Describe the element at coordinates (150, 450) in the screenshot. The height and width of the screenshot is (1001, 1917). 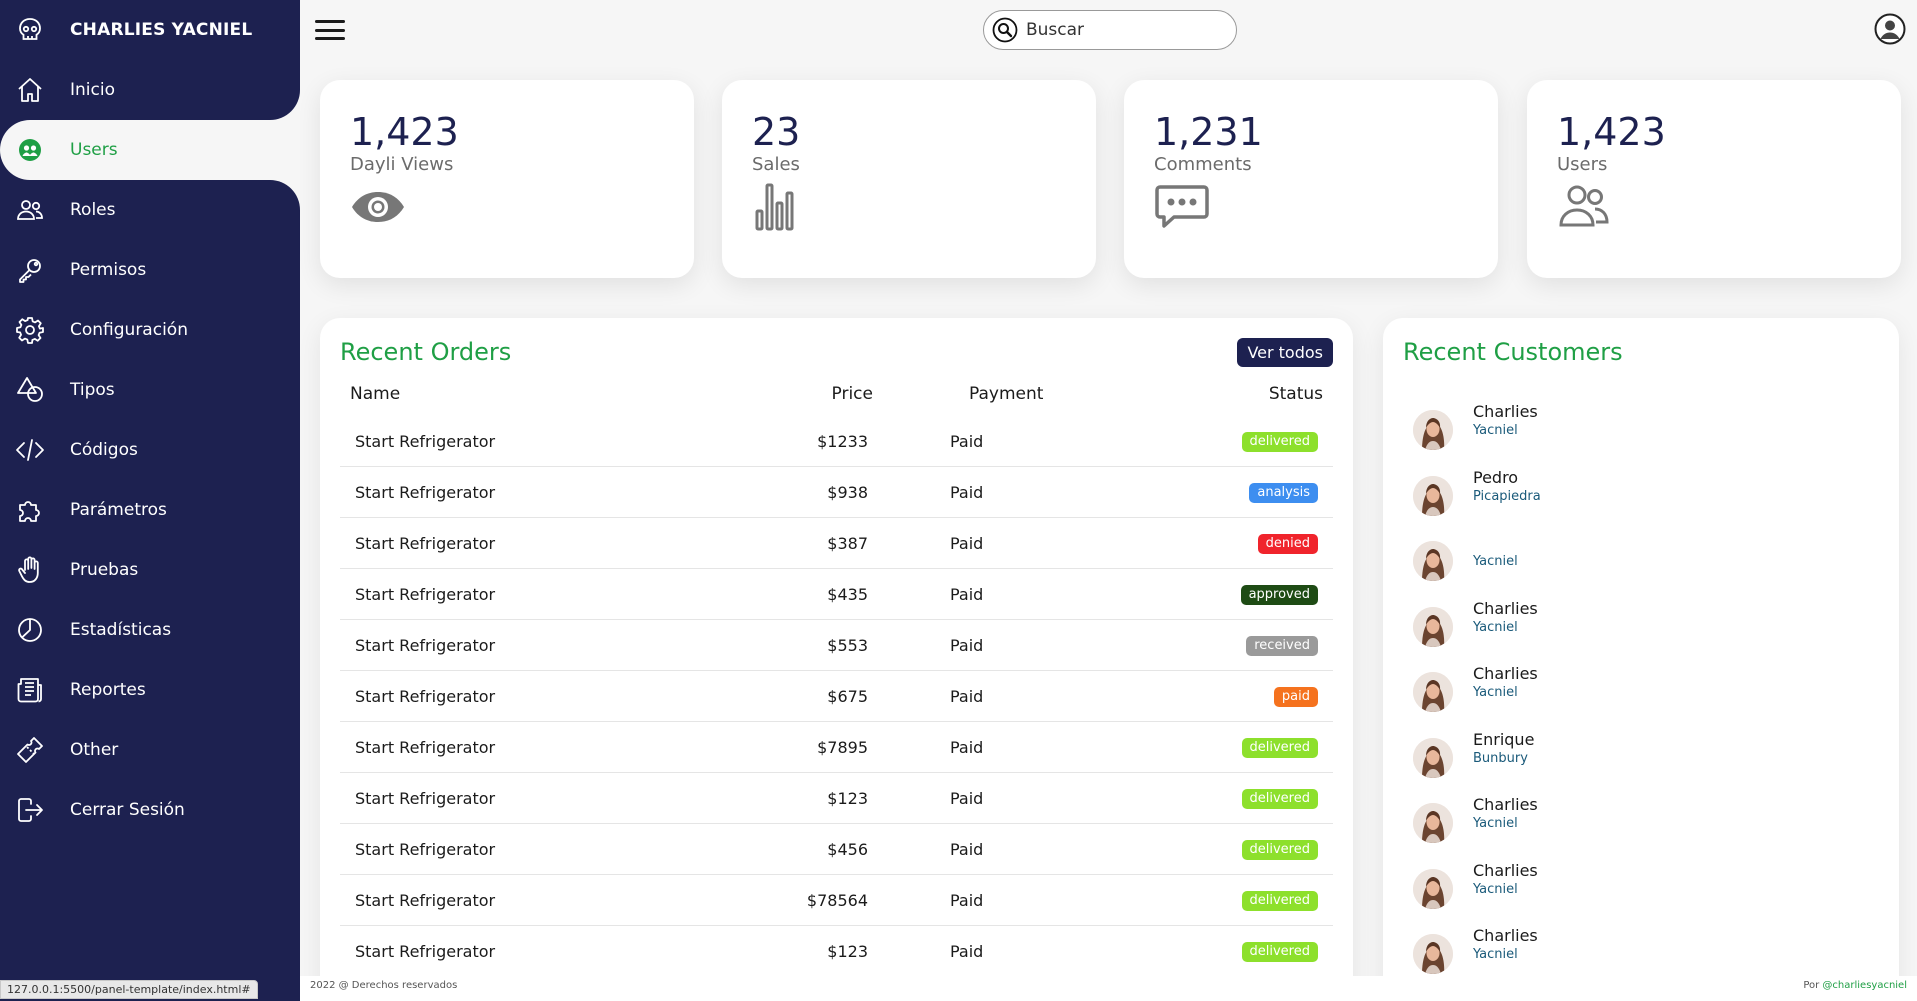
I see `sidebar-item-codigos: Códigos` at that location.